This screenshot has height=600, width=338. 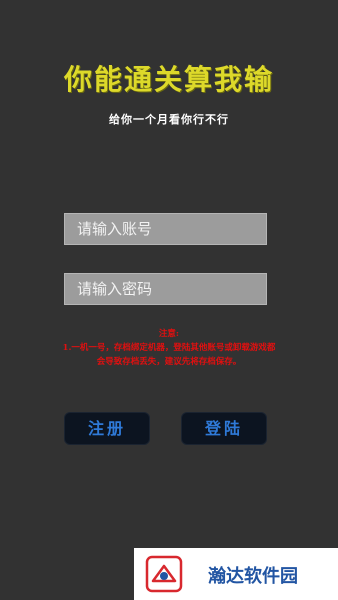 I want to click on watermark-text: 瀚达软件园, so click(x=253, y=576).